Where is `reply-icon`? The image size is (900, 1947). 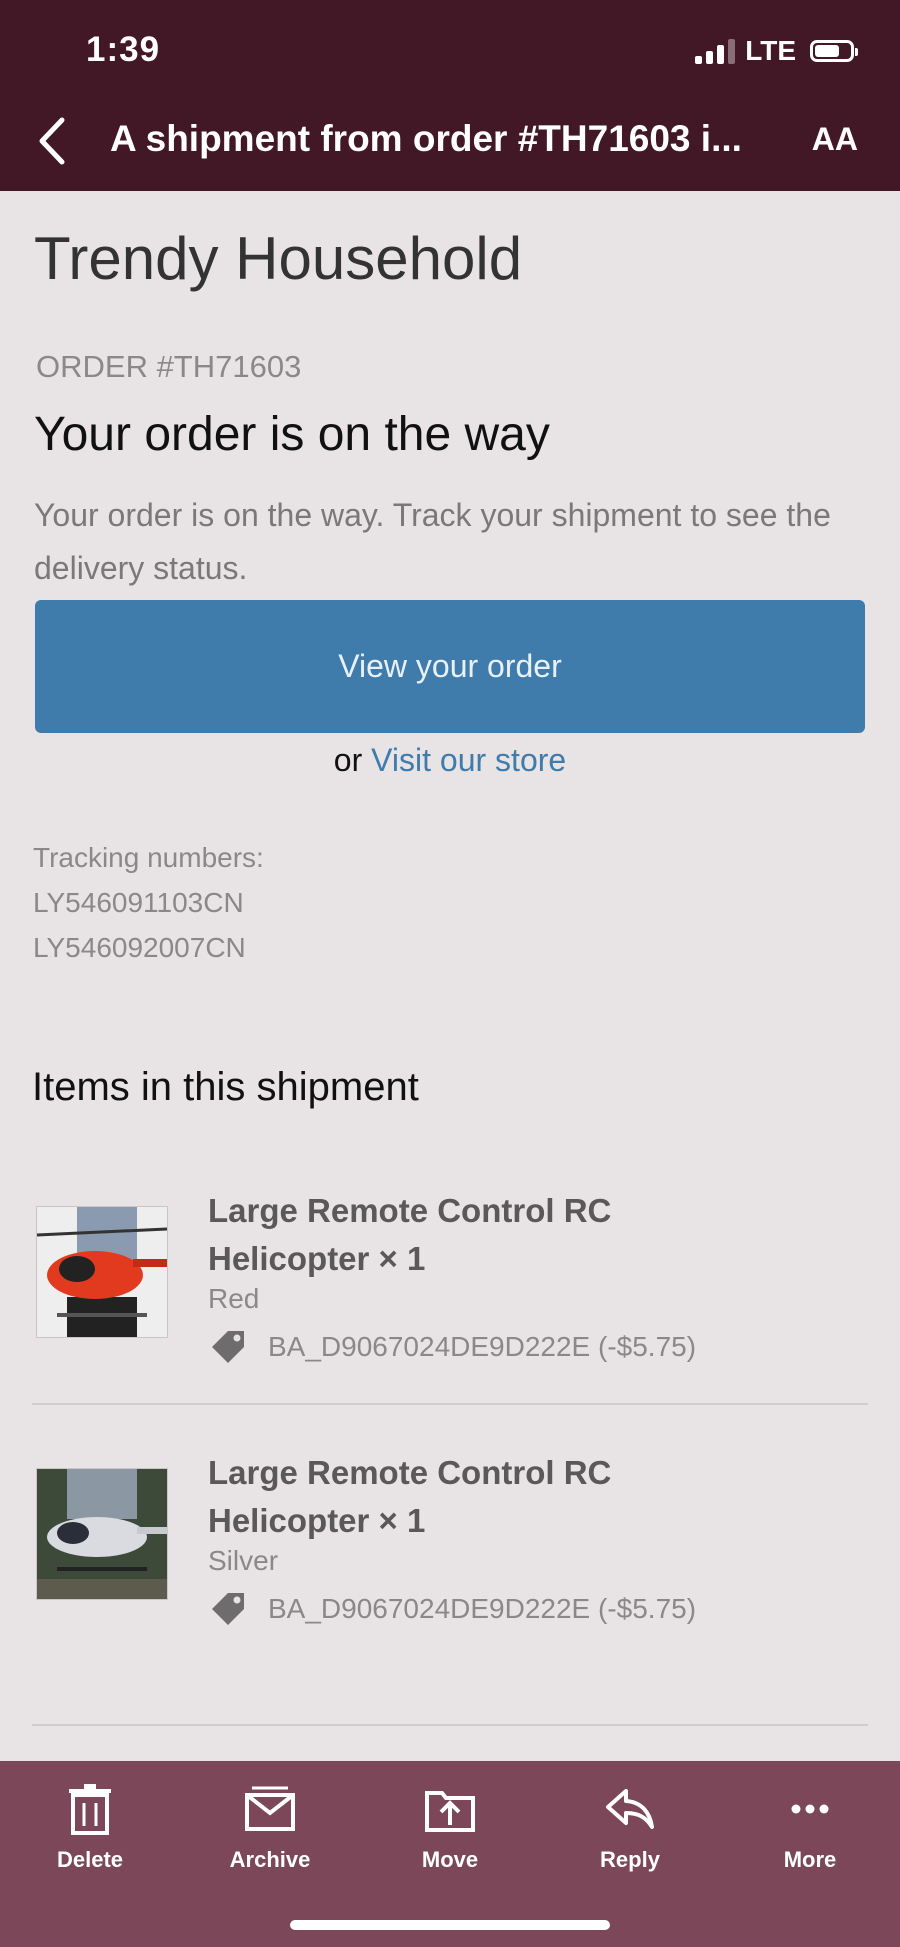
reply-icon is located at coordinates (630, 1809).